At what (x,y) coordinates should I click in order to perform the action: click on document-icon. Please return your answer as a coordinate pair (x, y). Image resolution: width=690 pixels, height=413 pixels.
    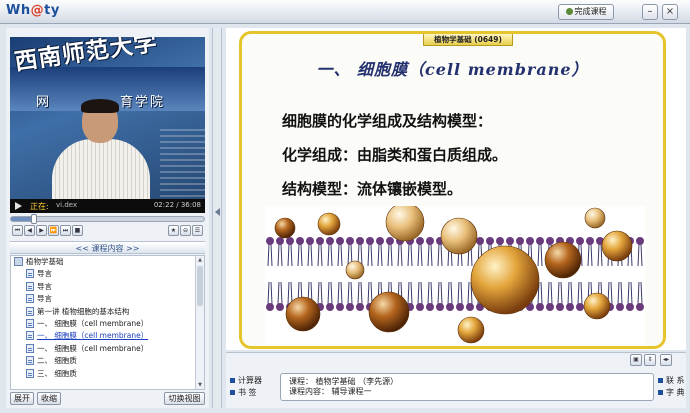
    Looking at the image, I should click on (30, 361).